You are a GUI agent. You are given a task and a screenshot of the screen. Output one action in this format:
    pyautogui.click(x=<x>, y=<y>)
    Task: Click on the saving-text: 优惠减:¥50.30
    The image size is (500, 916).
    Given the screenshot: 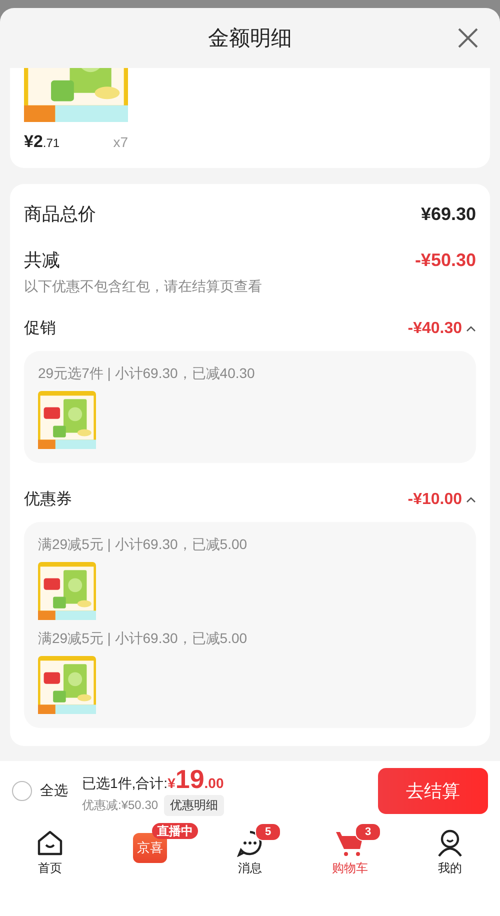 What is the action you would take?
    pyautogui.click(x=120, y=805)
    